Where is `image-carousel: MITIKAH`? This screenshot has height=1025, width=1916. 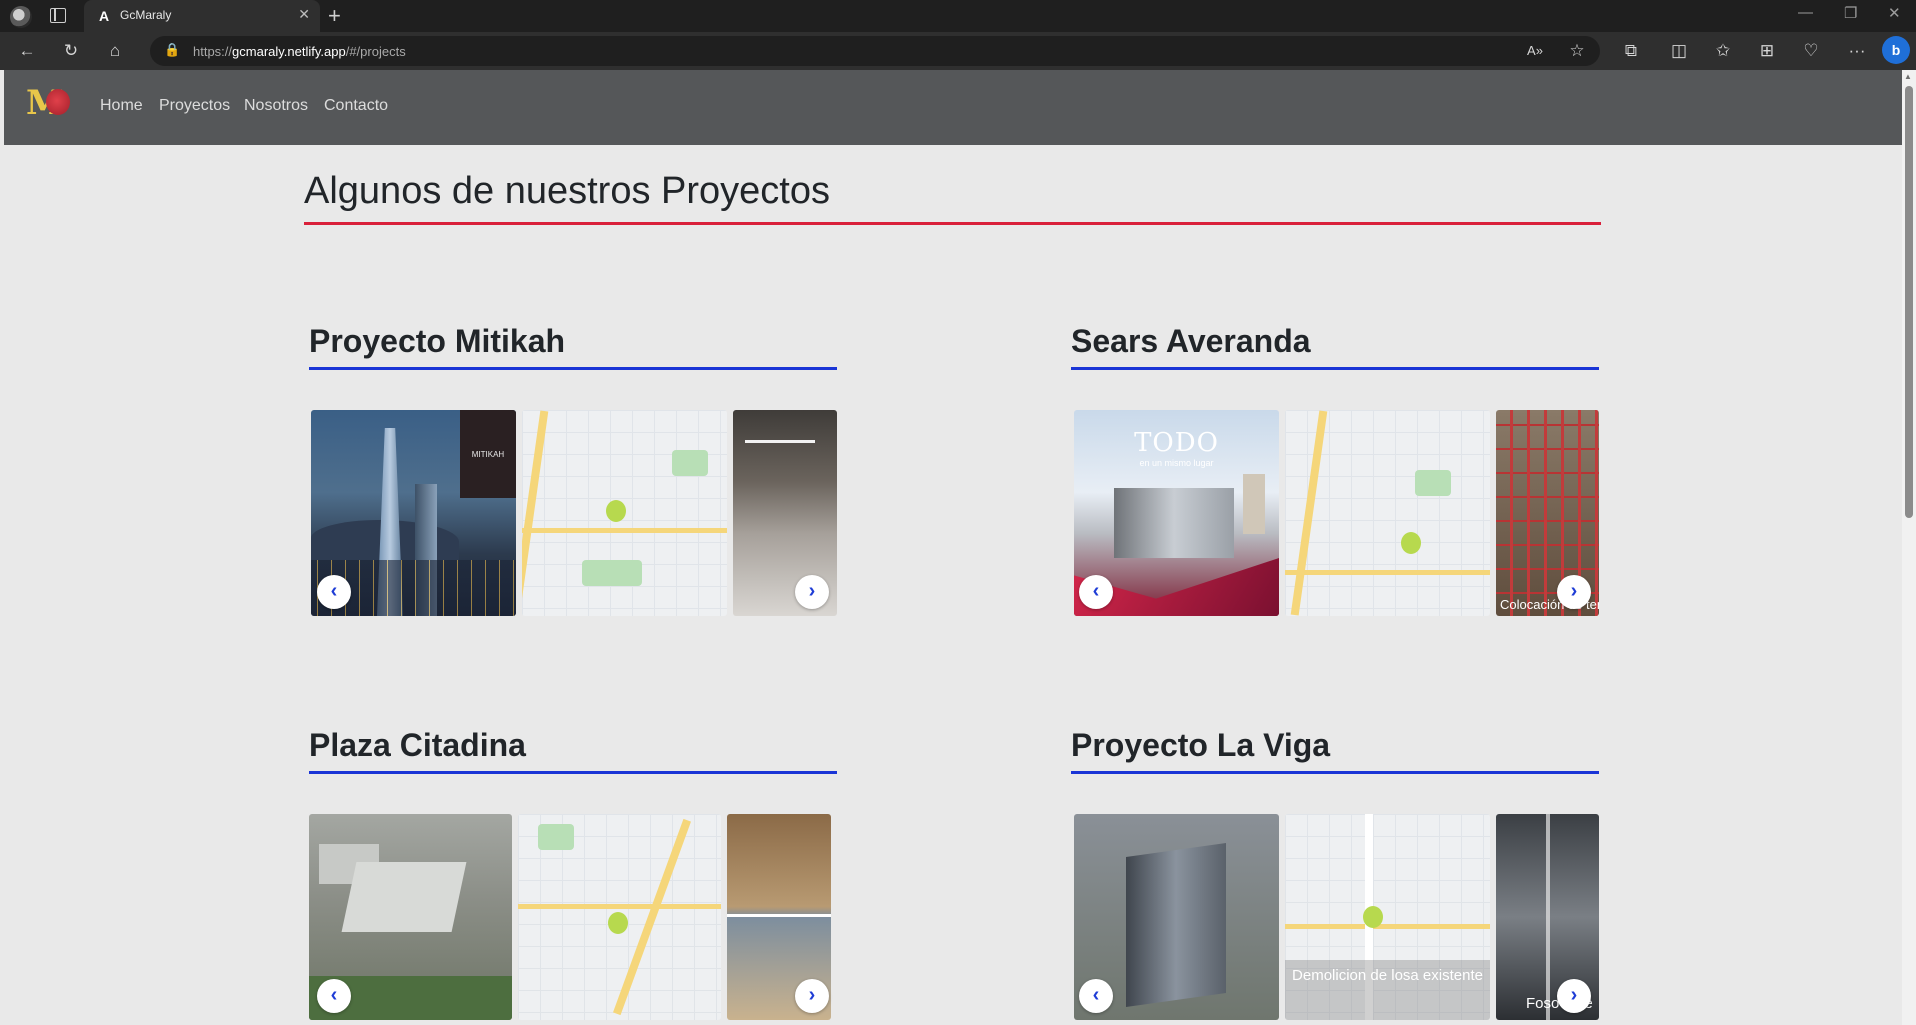
image-carousel: MITIKAH is located at coordinates (573, 513).